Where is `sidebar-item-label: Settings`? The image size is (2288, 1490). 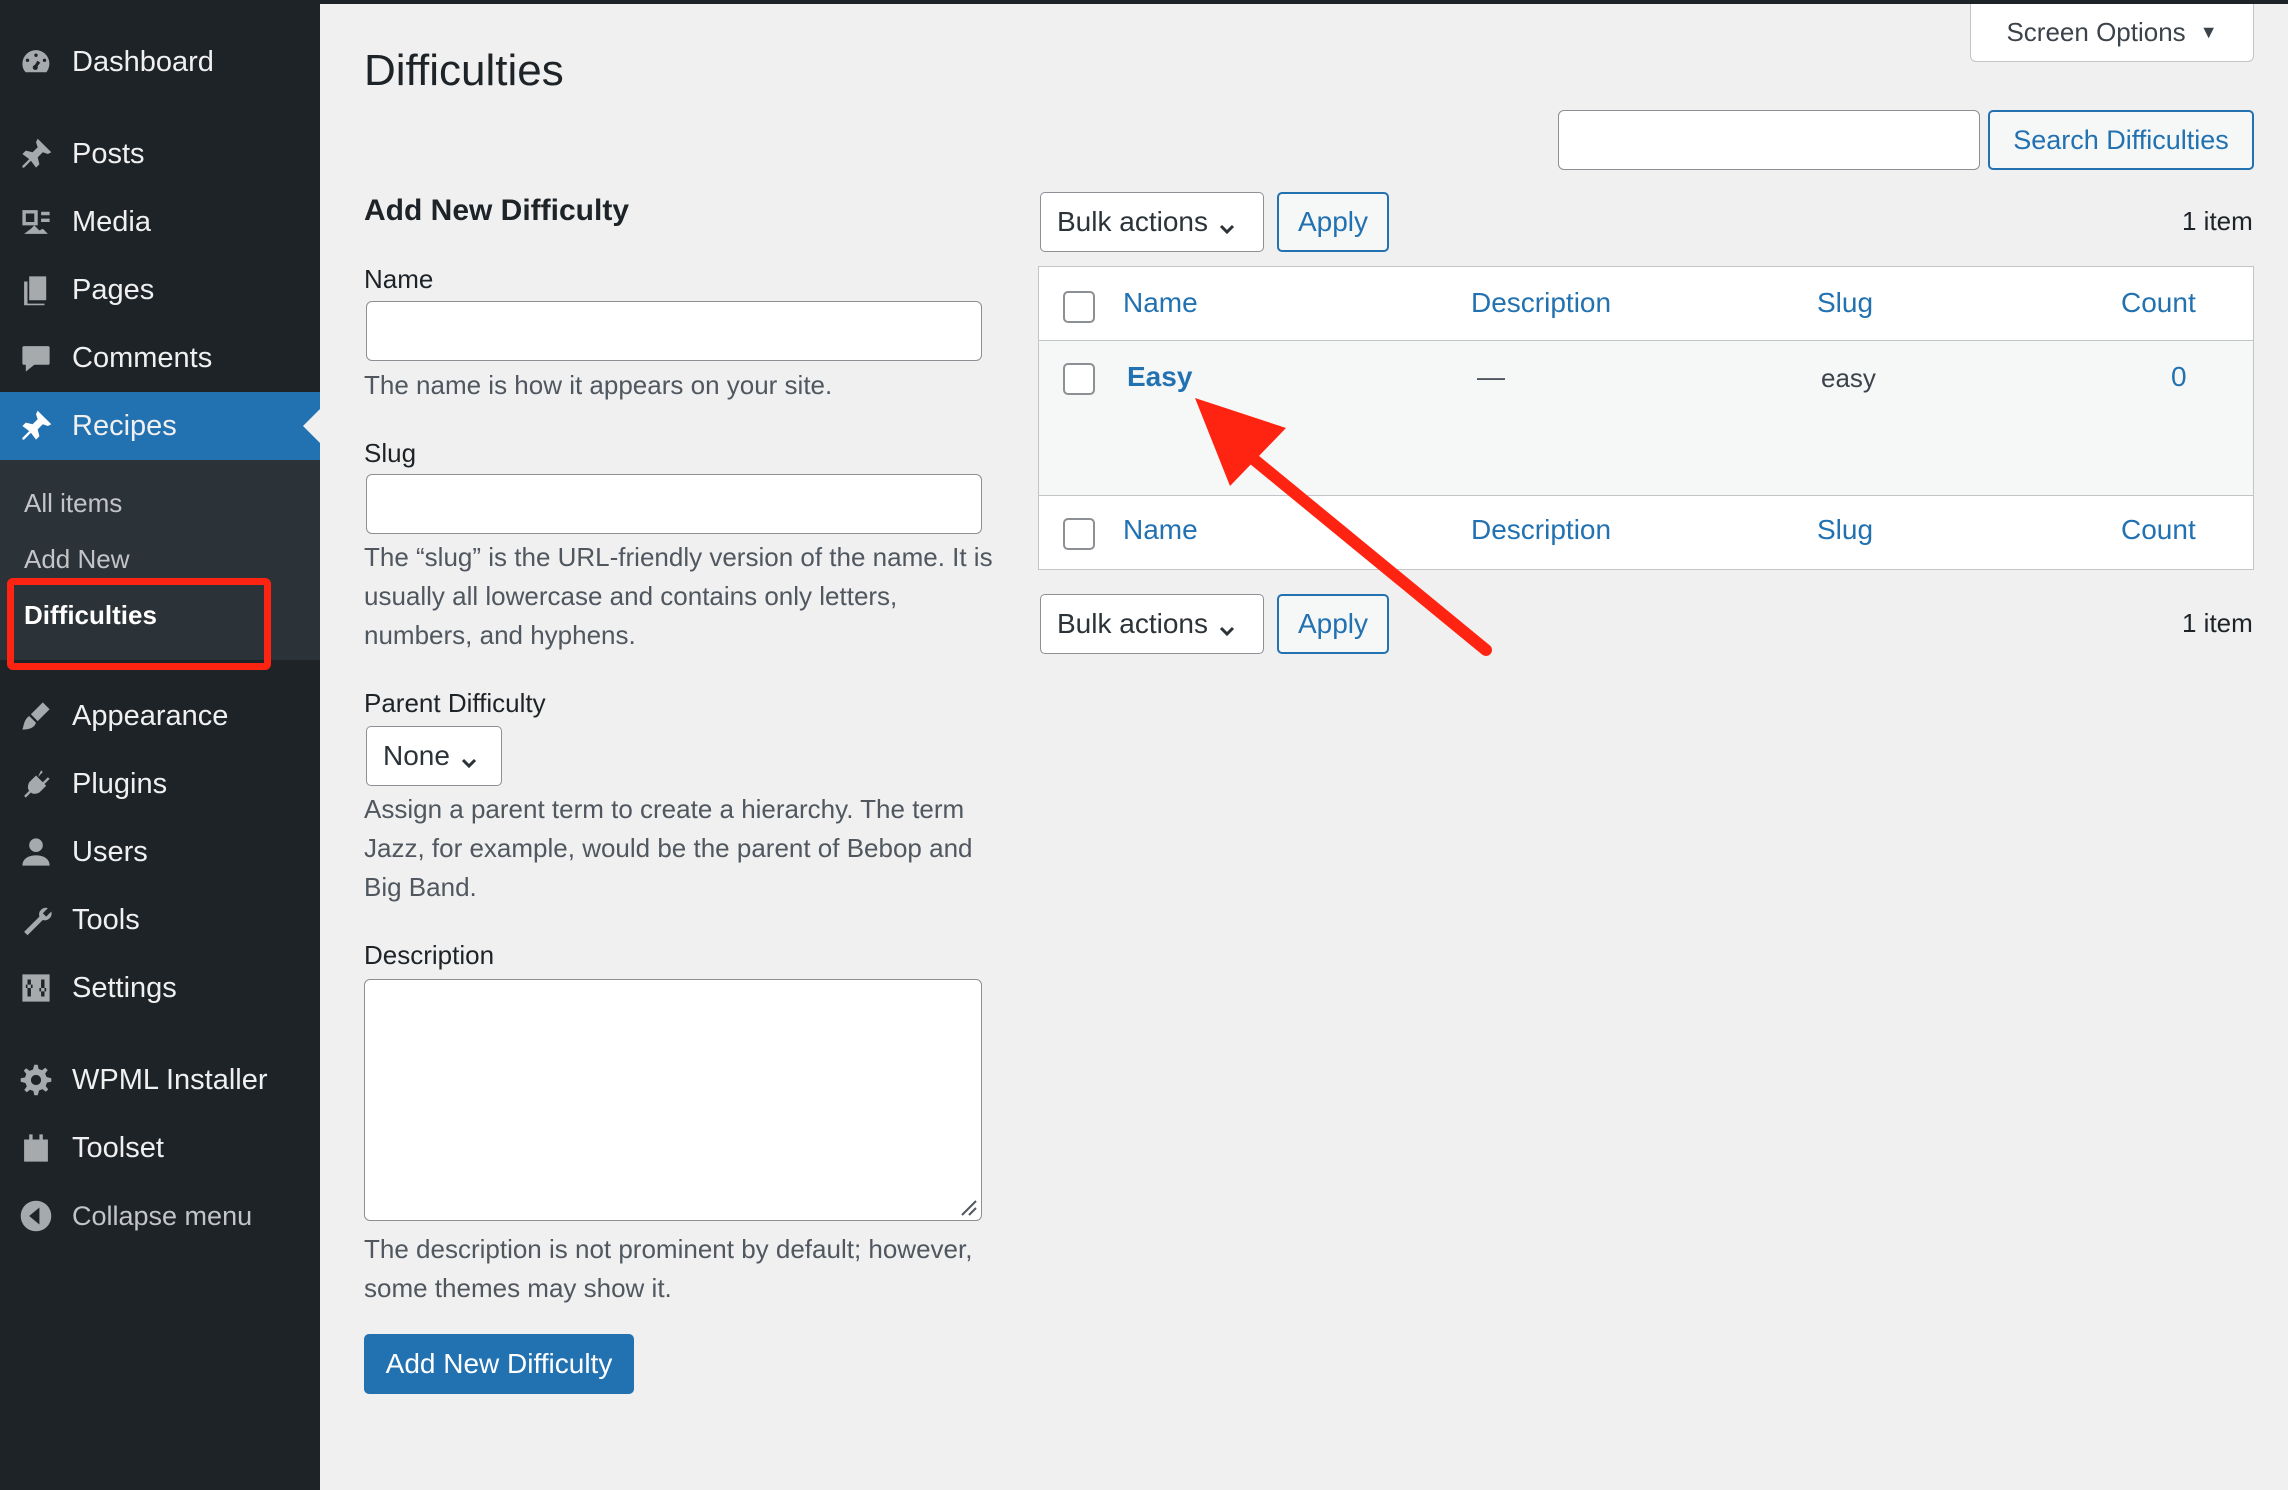
sidebar-item-label: Settings is located at coordinates (124, 987).